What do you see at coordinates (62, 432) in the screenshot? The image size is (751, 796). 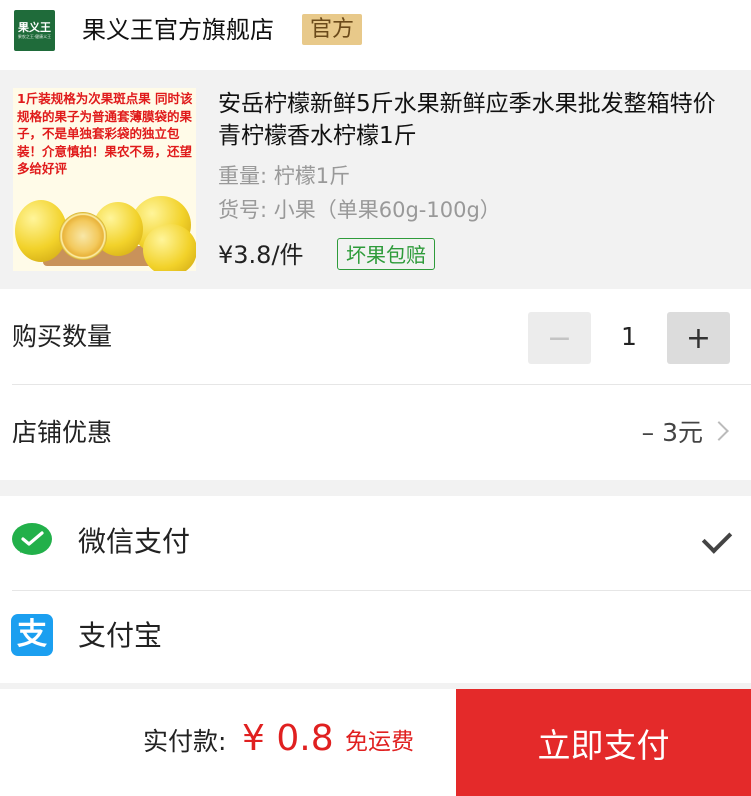 I see `discount-label: 店铺优惠` at bounding box center [62, 432].